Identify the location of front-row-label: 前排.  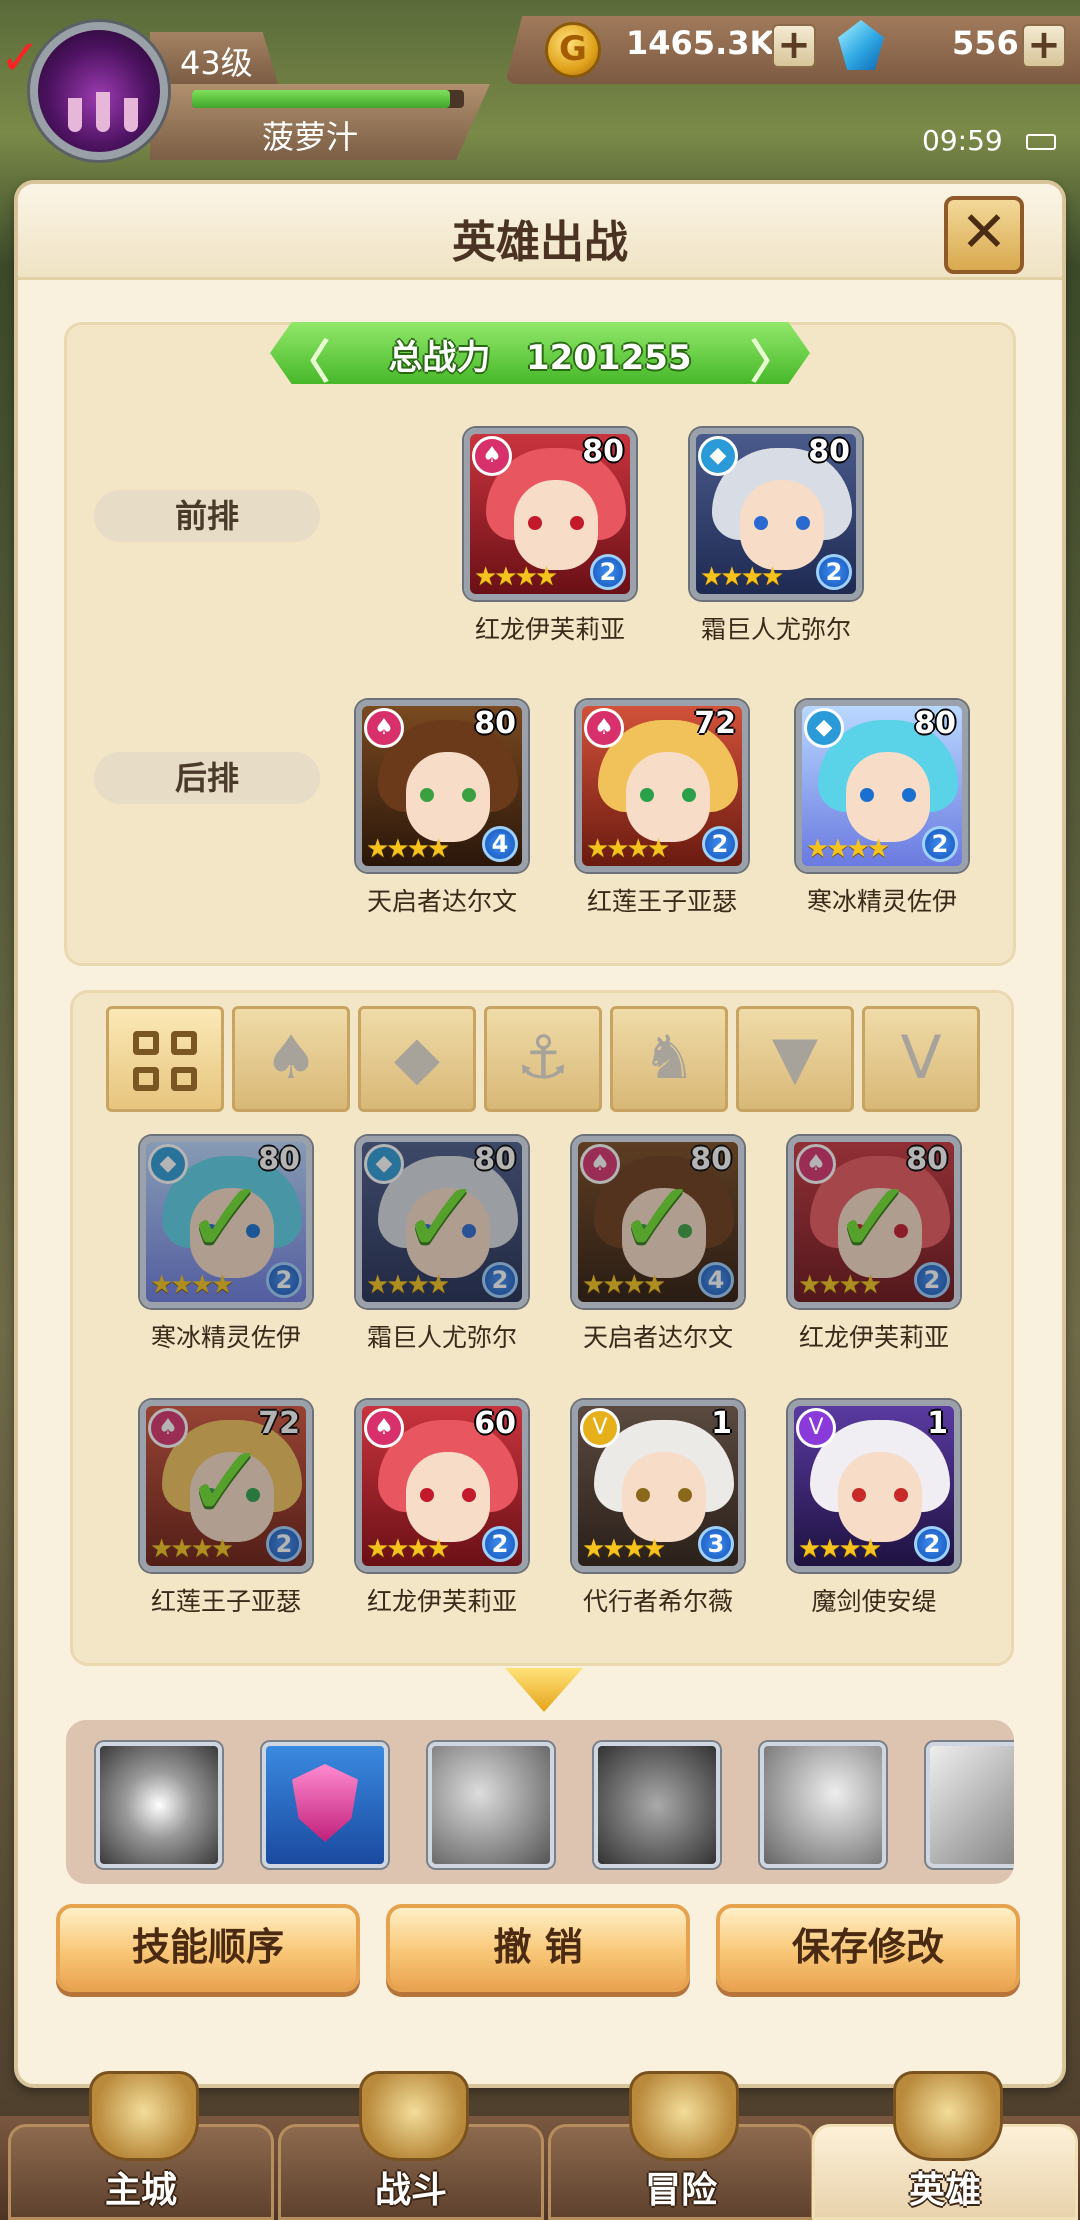
(207, 516).